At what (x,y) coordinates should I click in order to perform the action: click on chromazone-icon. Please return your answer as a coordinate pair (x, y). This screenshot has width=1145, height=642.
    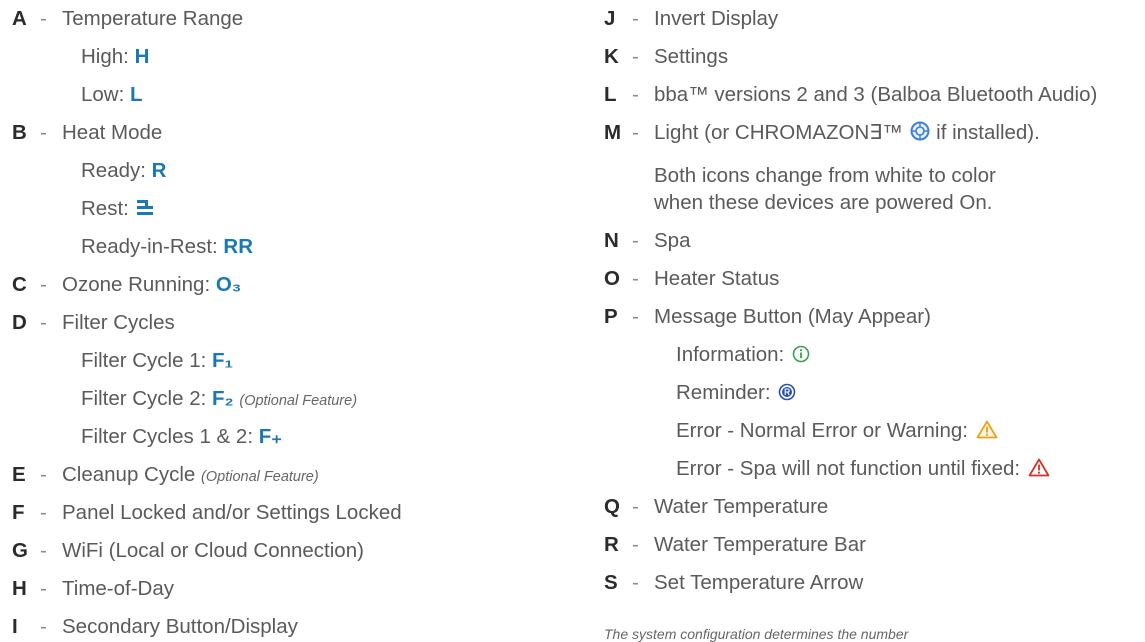
    Looking at the image, I should click on (920, 131).